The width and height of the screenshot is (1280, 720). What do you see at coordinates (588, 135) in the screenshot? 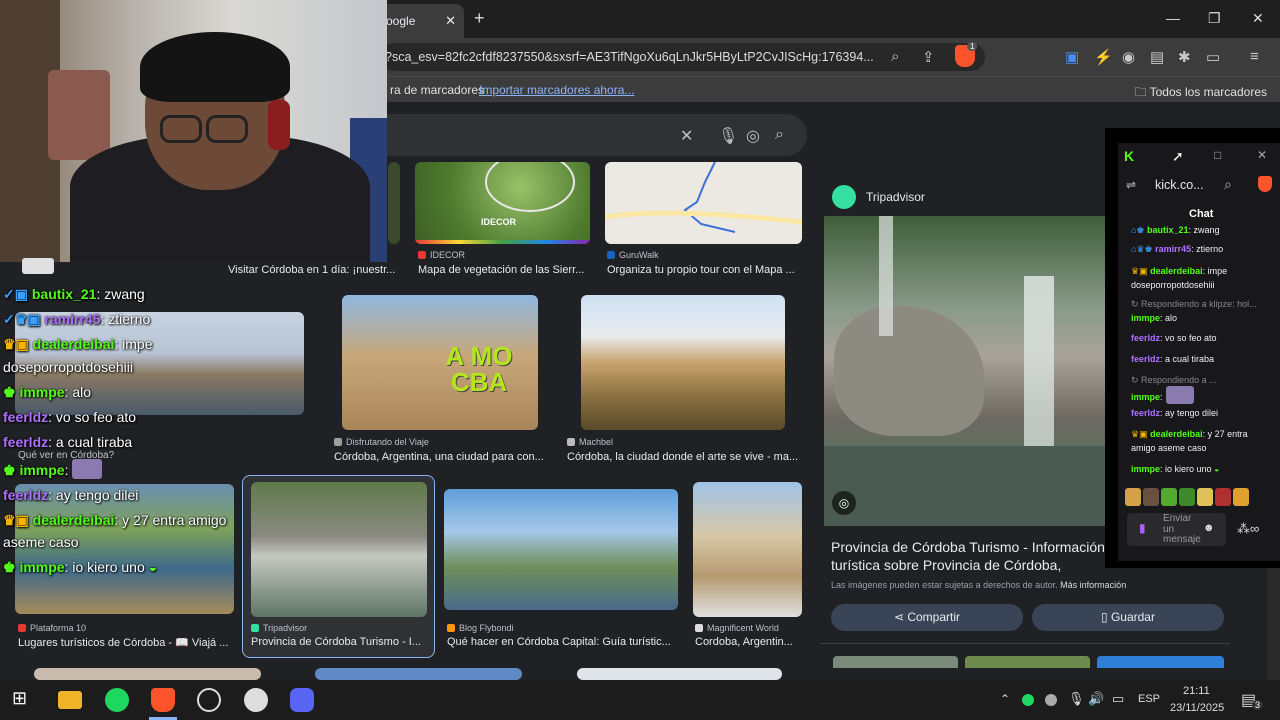
I see `search-input: ✕ 🎙 ◎ ⌕` at bounding box center [588, 135].